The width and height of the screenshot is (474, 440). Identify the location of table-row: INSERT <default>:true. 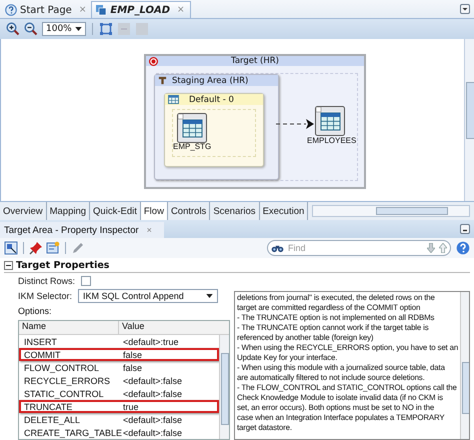
(119, 341).